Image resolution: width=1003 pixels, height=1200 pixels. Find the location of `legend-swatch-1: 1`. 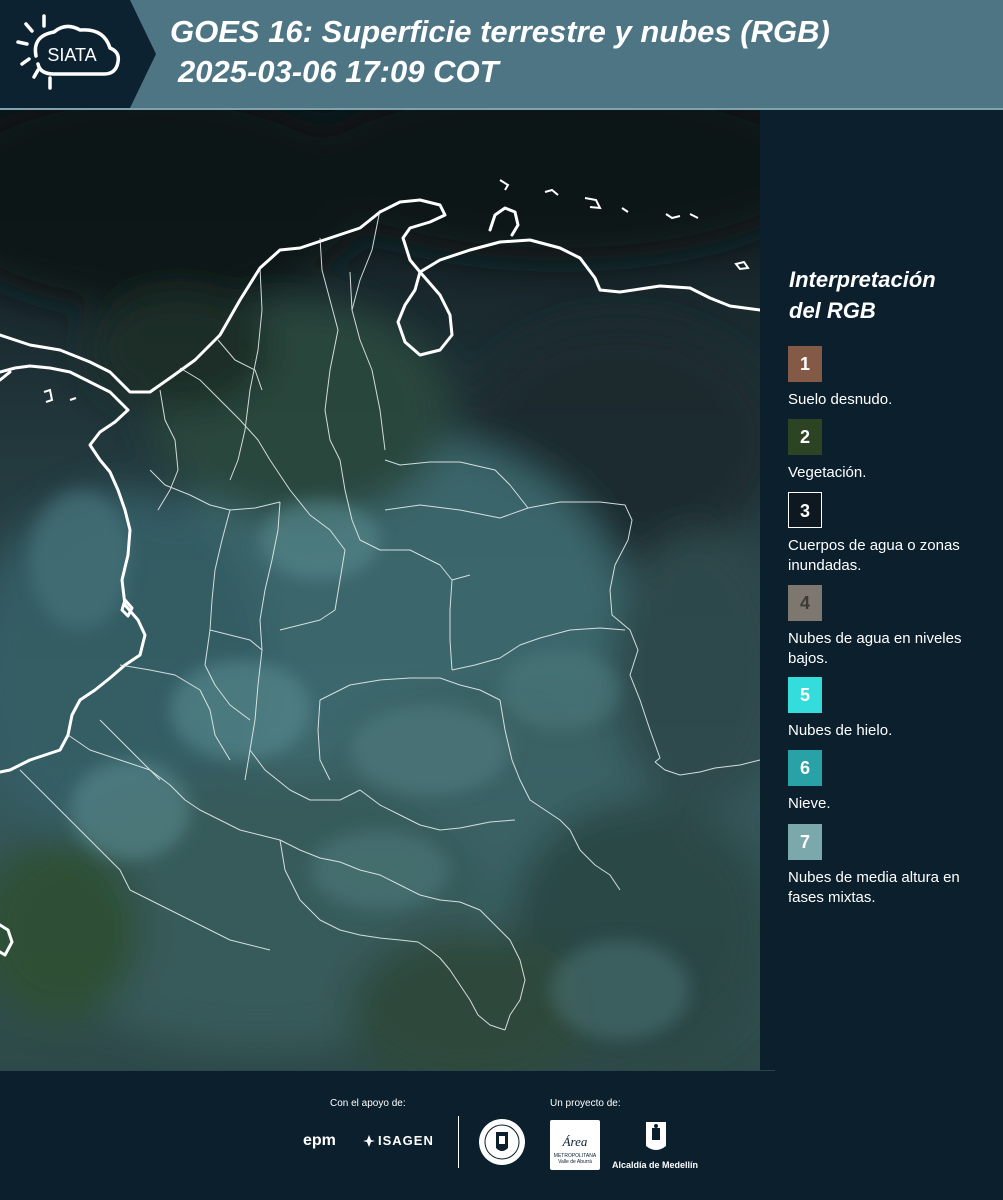

legend-swatch-1: 1 is located at coordinates (805, 364).